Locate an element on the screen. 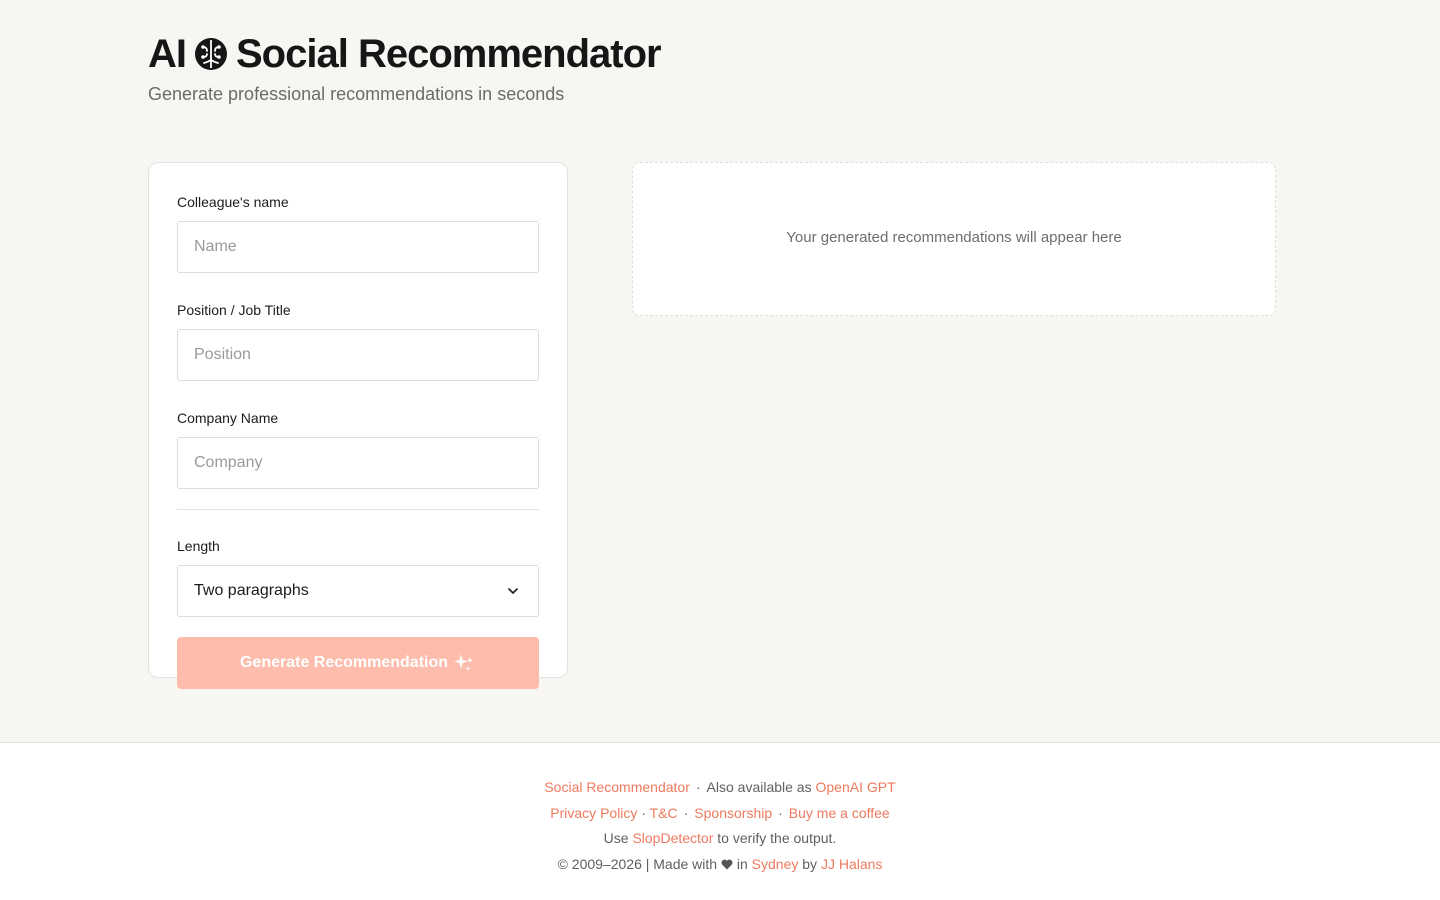  sydney-link: Sydney is located at coordinates (775, 864).